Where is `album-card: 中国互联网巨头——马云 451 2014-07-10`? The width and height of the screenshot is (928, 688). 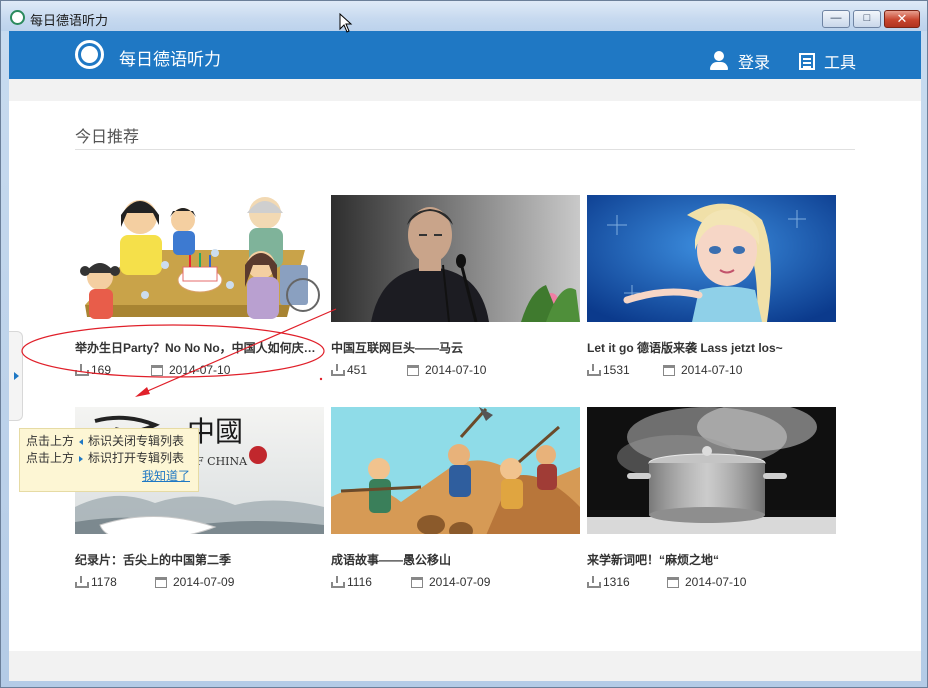 album-card: 中国互联网巨头——马云 451 2014-07-10 is located at coordinates (455, 286).